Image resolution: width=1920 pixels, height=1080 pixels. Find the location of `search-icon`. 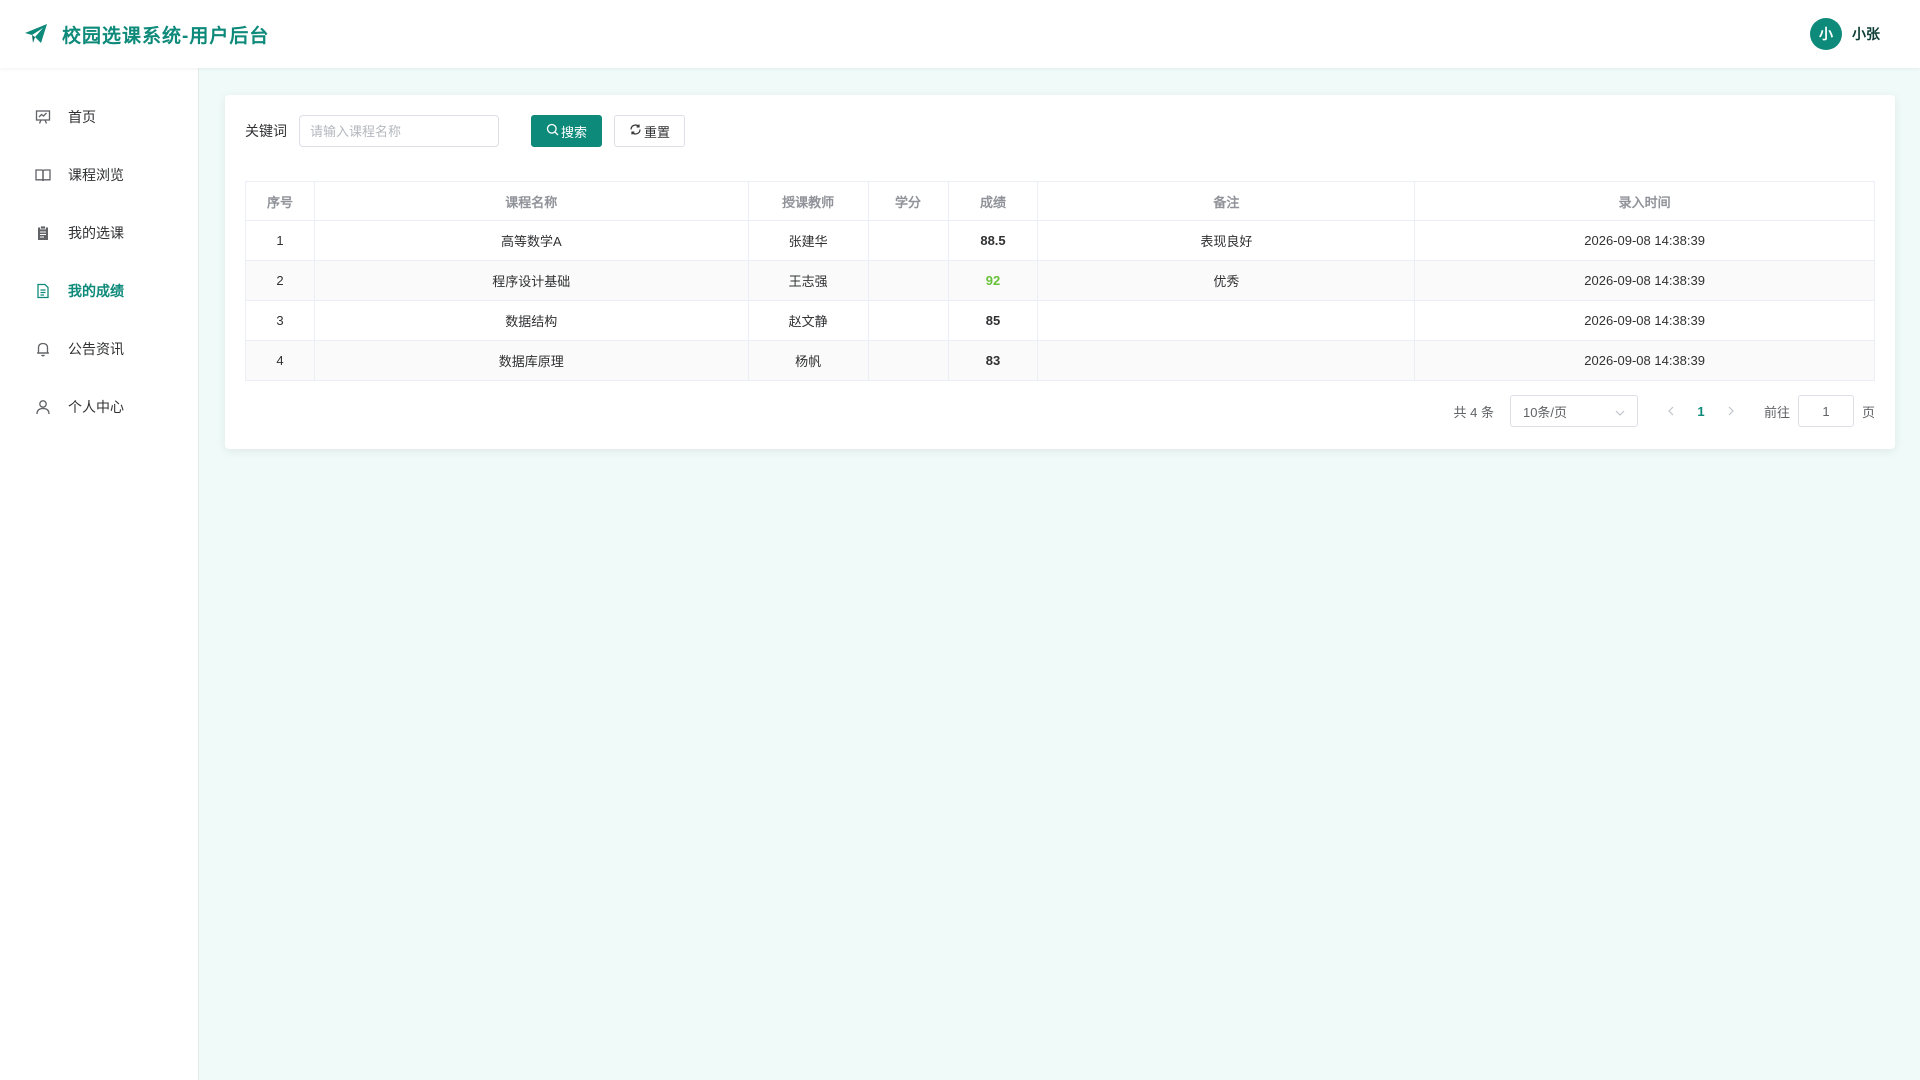

search-icon is located at coordinates (552, 131).